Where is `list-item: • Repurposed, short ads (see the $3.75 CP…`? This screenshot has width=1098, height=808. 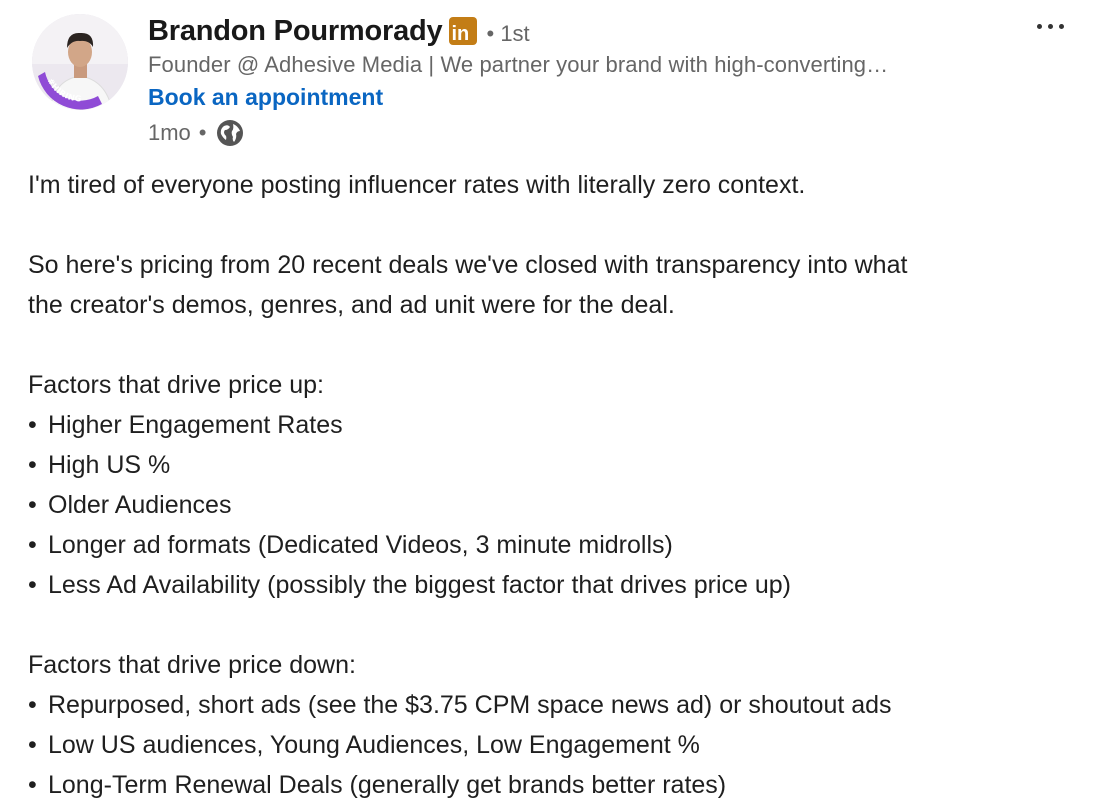 list-item: • Repurposed, short ads (see the $3.75 CP… is located at coordinates (558, 705).